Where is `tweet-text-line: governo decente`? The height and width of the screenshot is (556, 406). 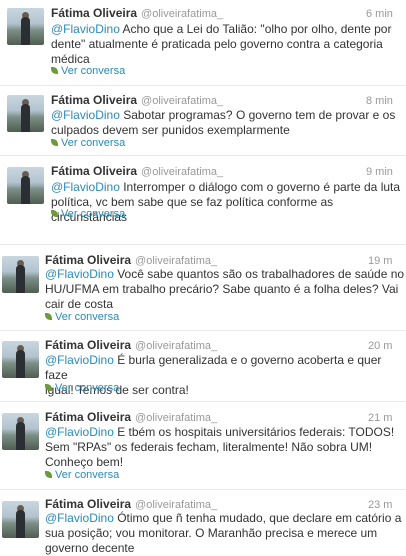
tweet-text-line: governo decente is located at coordinates (90, 548).